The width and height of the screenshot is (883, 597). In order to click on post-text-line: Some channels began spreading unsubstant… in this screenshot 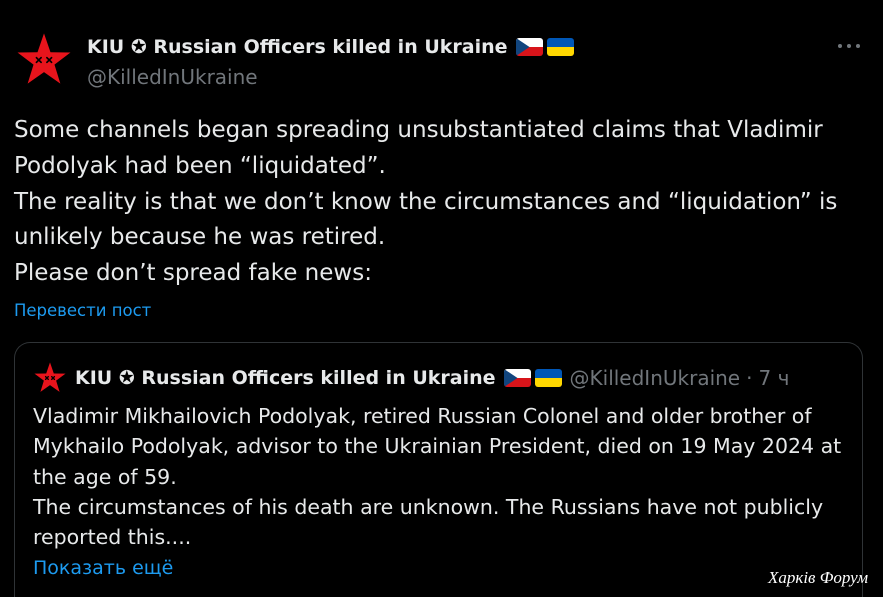, I will do `click(418, 130)`.